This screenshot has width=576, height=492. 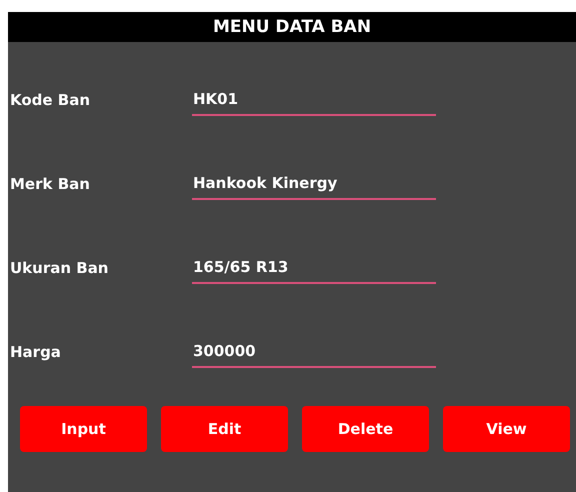 I want to click on field-label: Kode Ban, so click(x=50, y=99).